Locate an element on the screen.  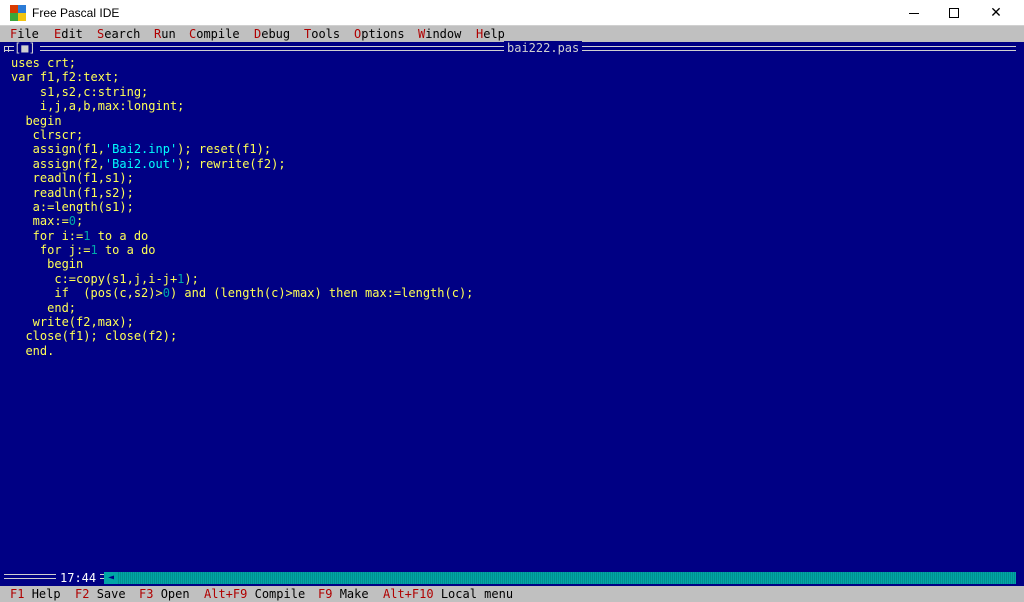
scroll-left-arrow-icon: ◄ is located at coordinates (111, 578).